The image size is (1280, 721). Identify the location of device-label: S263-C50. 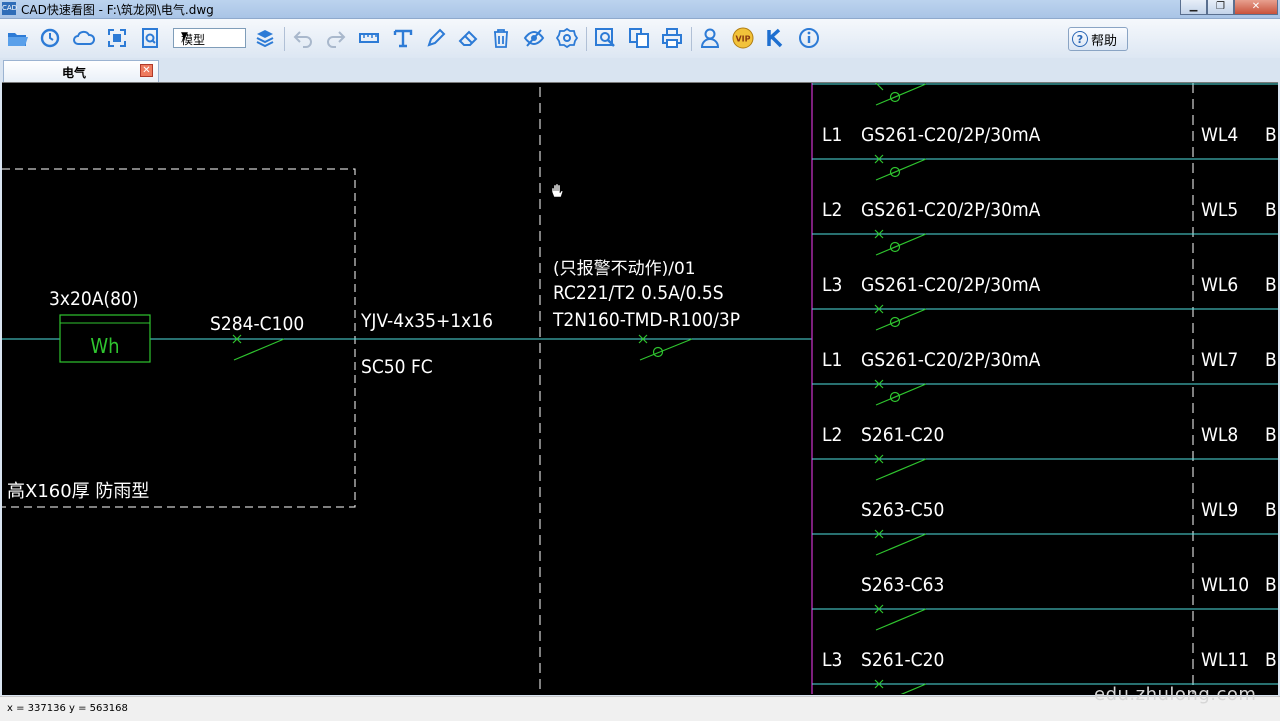
(902, 510).